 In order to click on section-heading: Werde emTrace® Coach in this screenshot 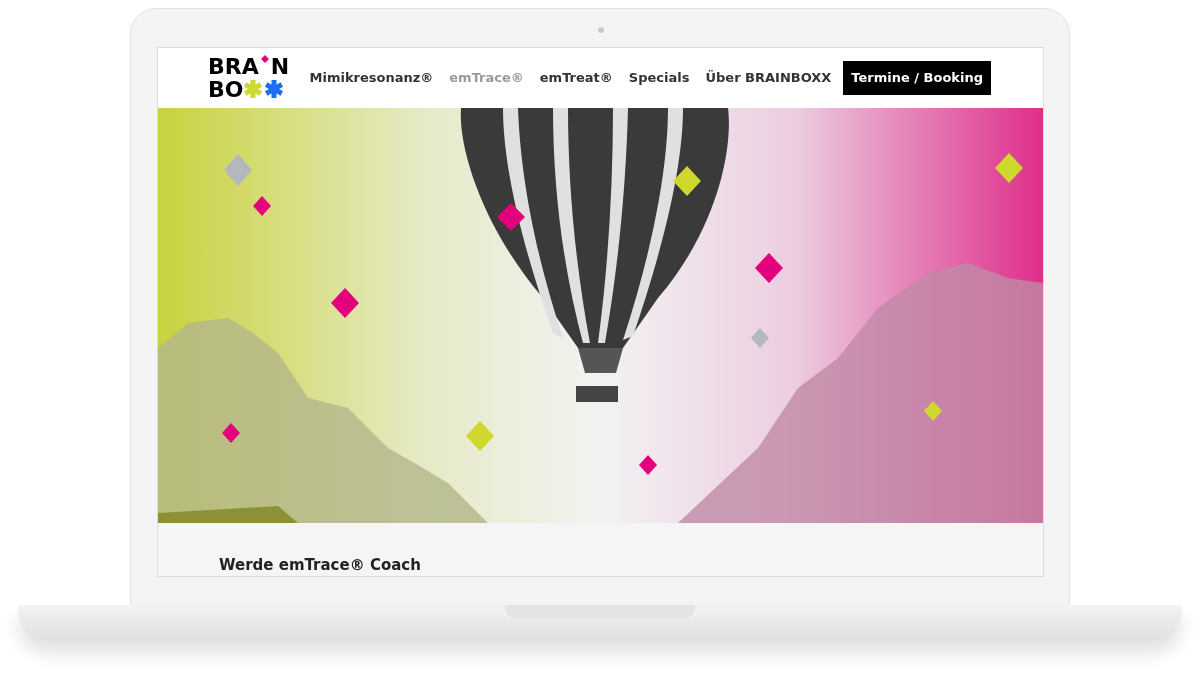, I will do `click(320, 565)`.